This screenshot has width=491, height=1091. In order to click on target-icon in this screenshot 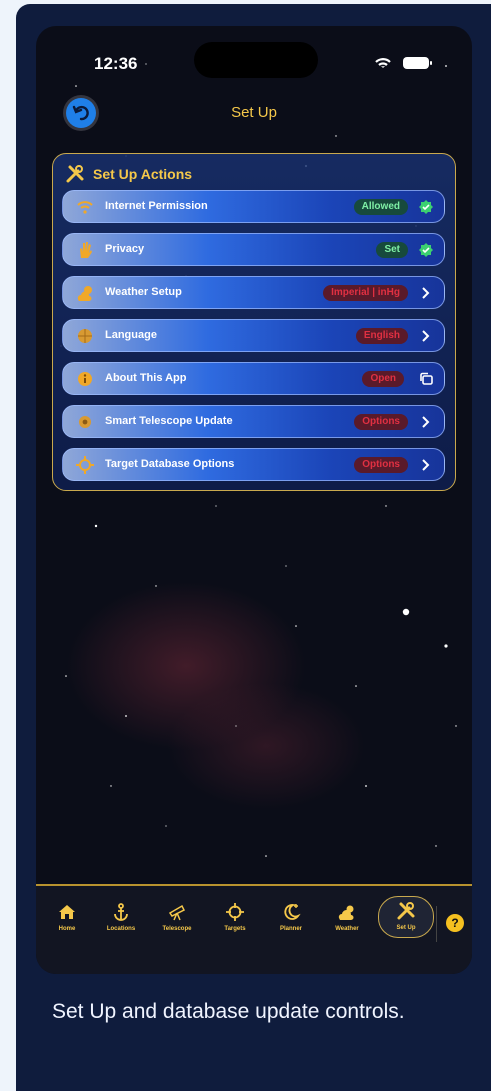, I will do `click(85, 465)`.